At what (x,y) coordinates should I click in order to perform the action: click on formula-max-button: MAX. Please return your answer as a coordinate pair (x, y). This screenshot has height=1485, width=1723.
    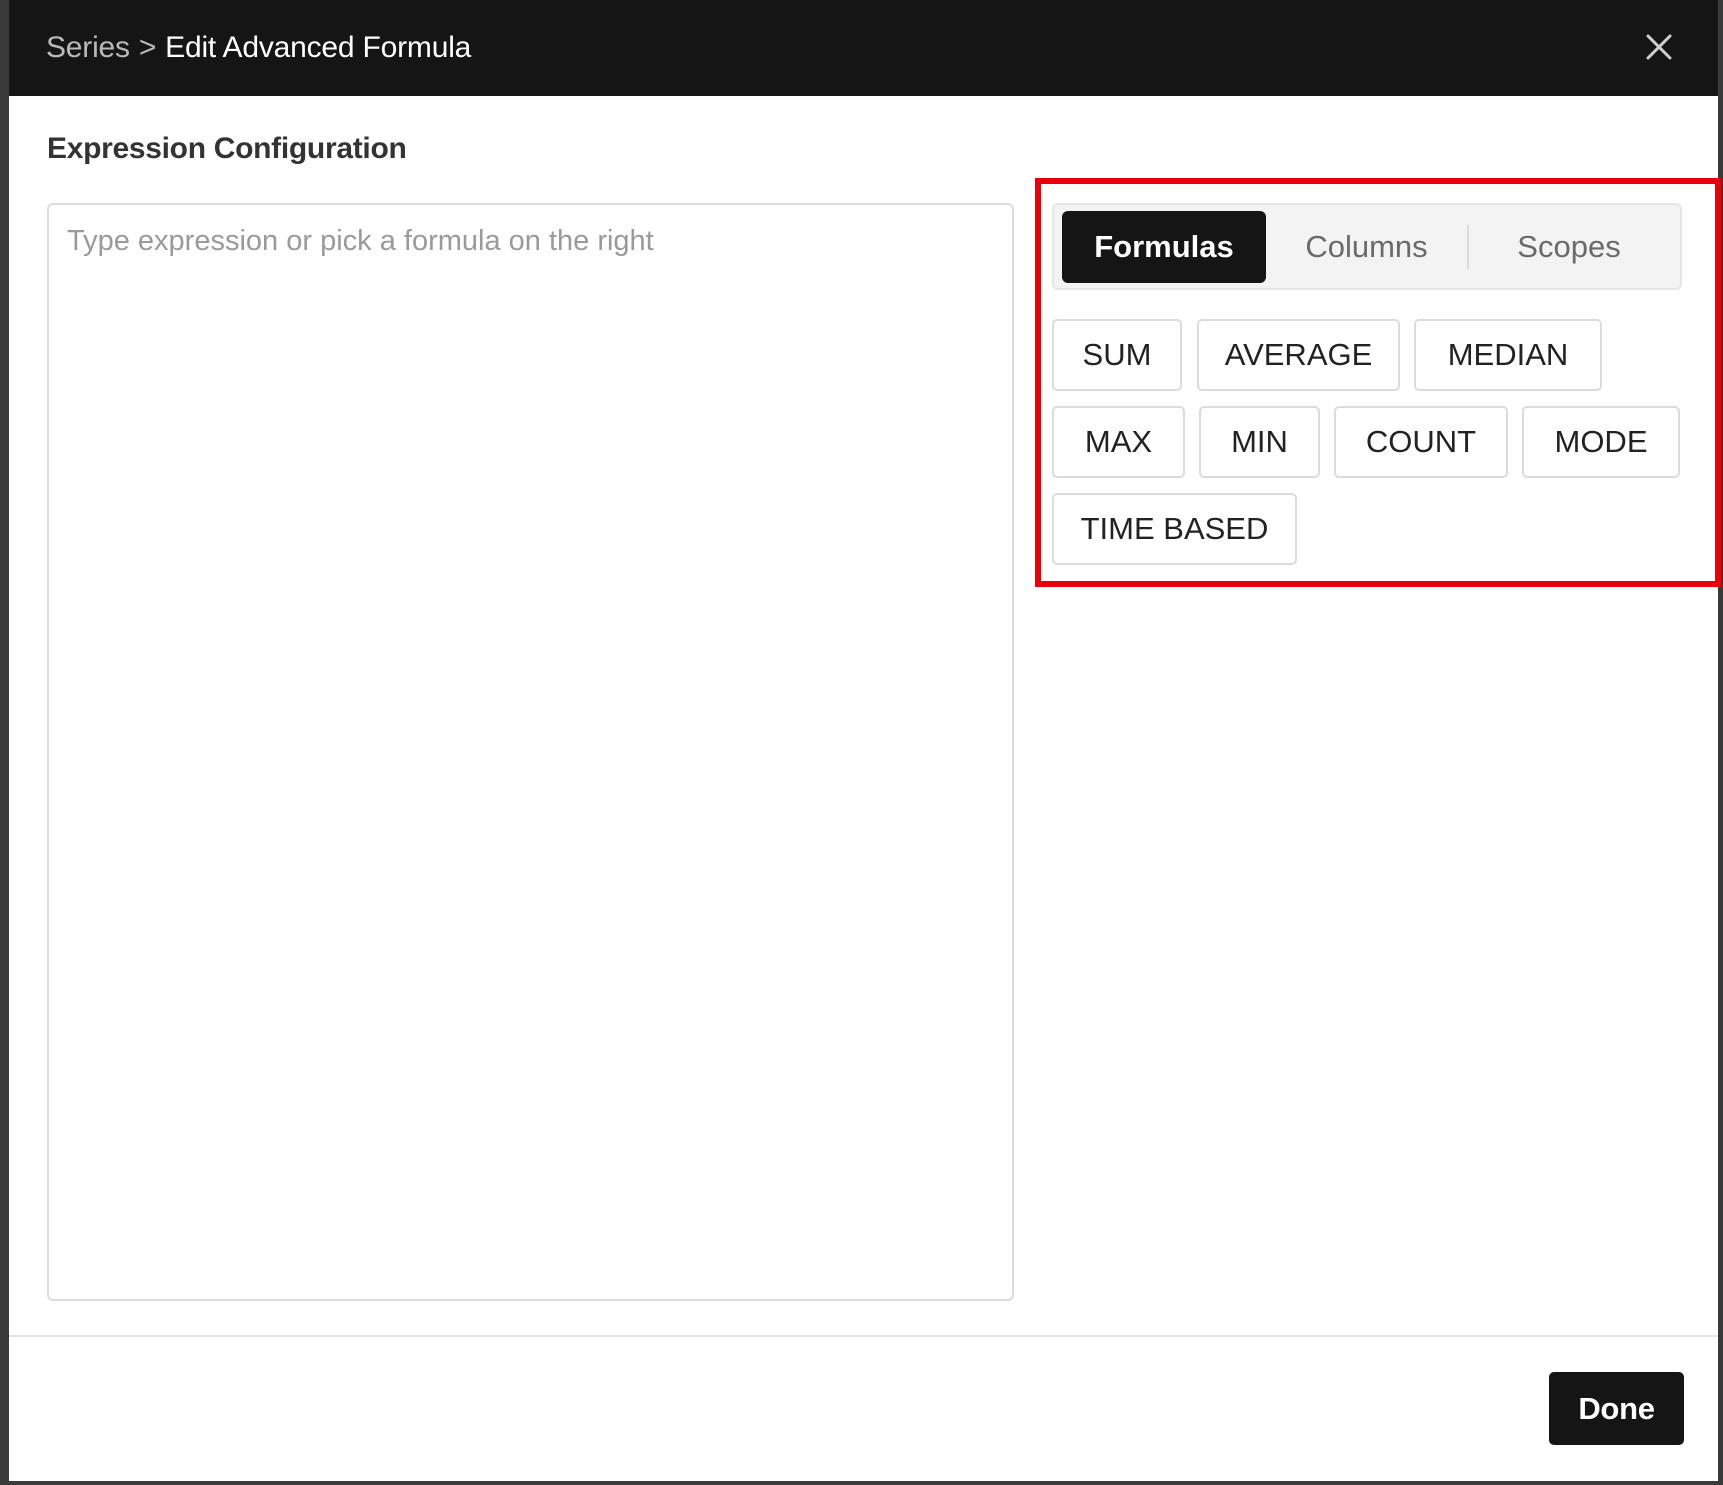
    Looking at the image, I should click on (1118, 442).